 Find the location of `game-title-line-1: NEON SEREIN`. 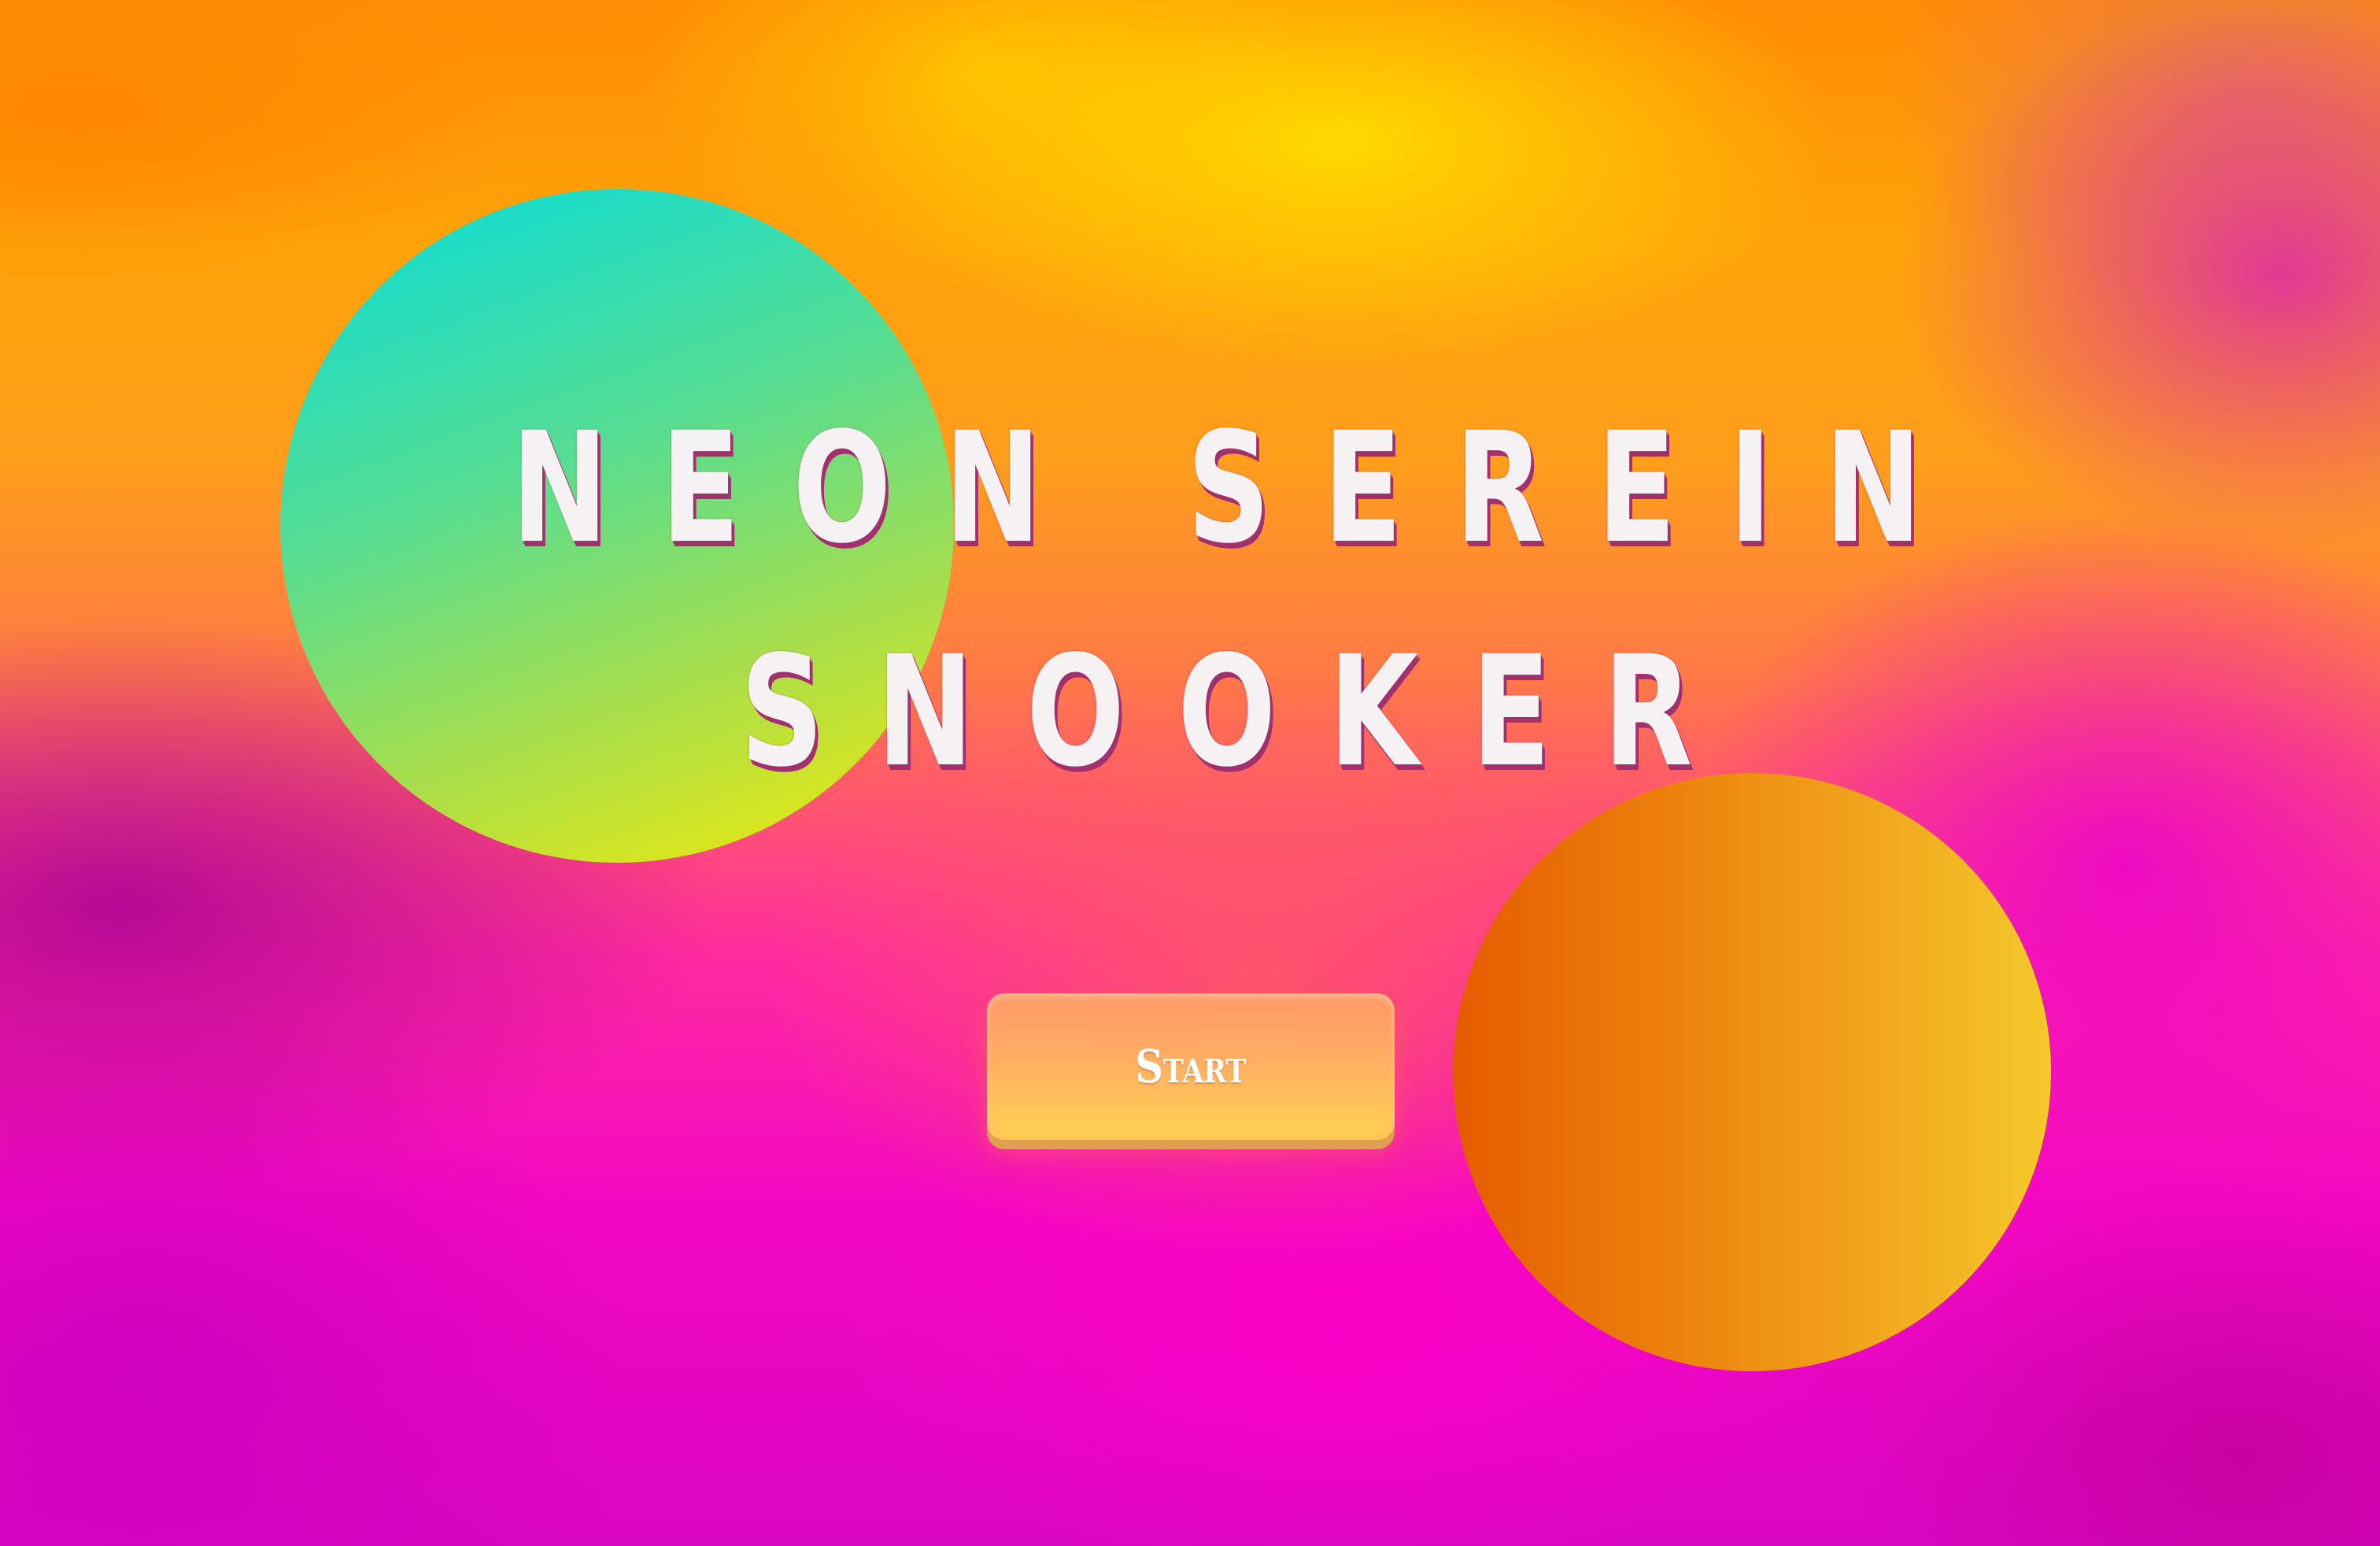

game-title-line-1: NEON SEREIN is located at coordinates (1243, 488).